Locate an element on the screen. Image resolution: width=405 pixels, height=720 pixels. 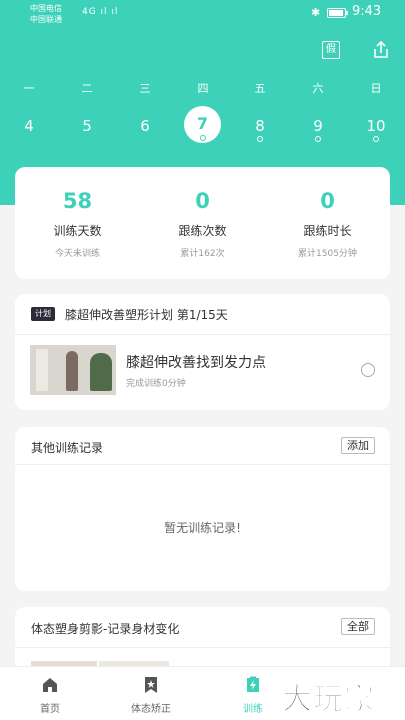
stat-label: 跟练时长 is located at coordinates (327, 231).